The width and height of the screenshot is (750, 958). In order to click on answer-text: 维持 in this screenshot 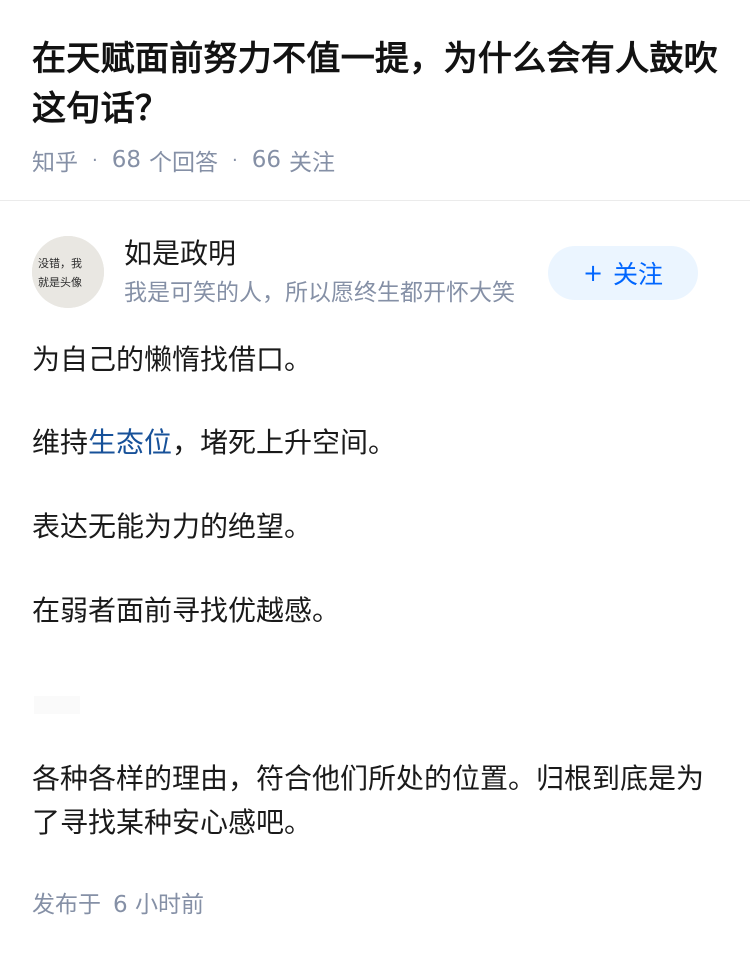, I will do `click(60, 442)`.